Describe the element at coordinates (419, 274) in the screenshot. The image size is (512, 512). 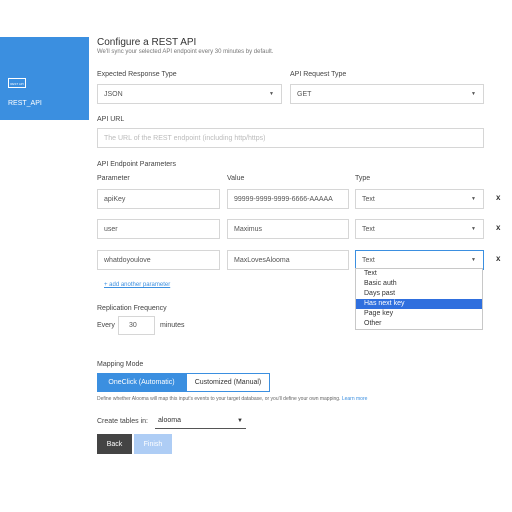
I see `dropdown-option-text: Text` at that location.